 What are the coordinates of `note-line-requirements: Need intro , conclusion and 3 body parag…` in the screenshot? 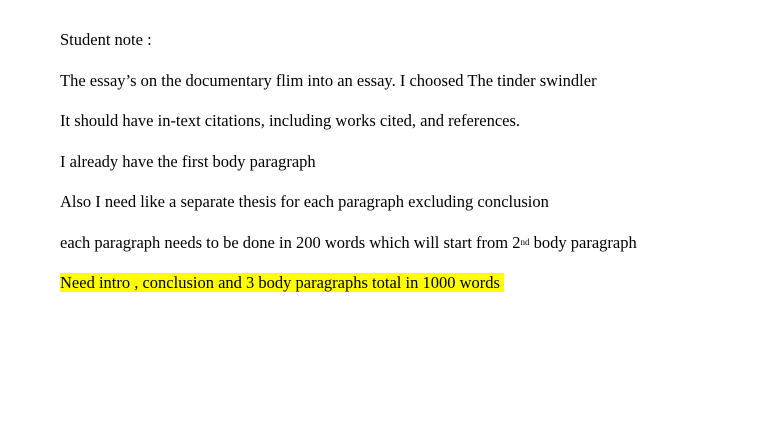 It's located at (405, 293).